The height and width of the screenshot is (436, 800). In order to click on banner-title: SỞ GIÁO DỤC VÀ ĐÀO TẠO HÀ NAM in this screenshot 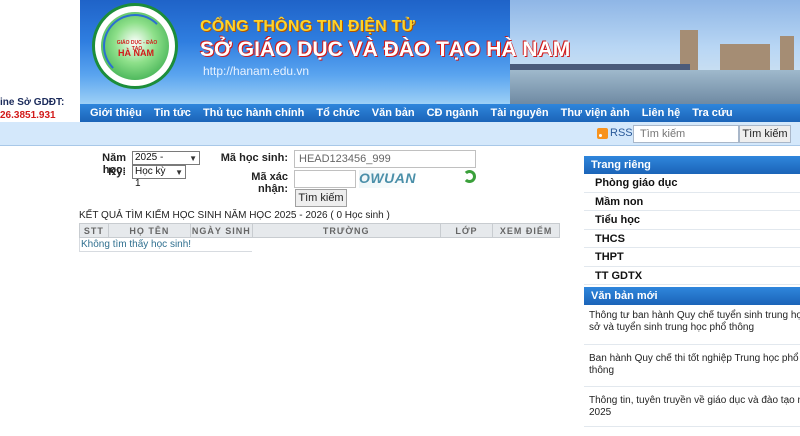, I will do `click(385, 49)`.